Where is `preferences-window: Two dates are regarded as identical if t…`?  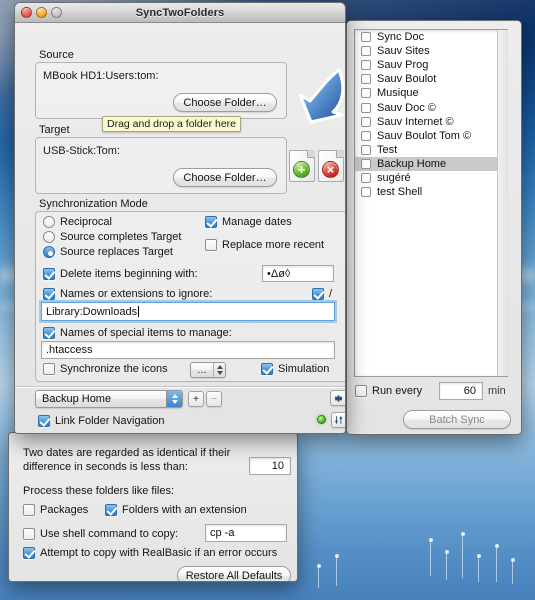
preferences-window: Two dates are regarded as identical if t… is located at coordinates (153, 507).